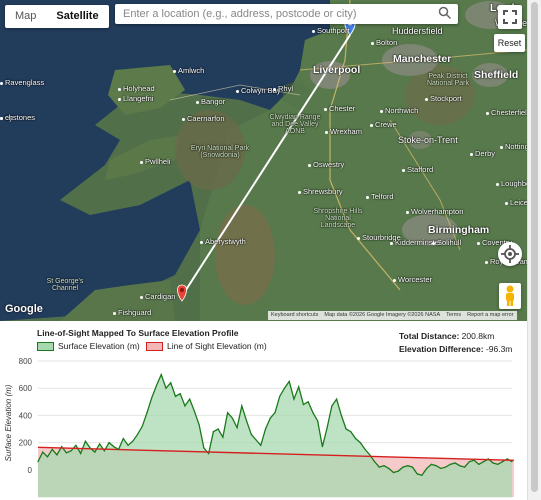 The image size is (541, 500). What do you see at coordinates (24, 309) in the screenshot?
I see `google-logo: Google` at bounding box center [24, 309].